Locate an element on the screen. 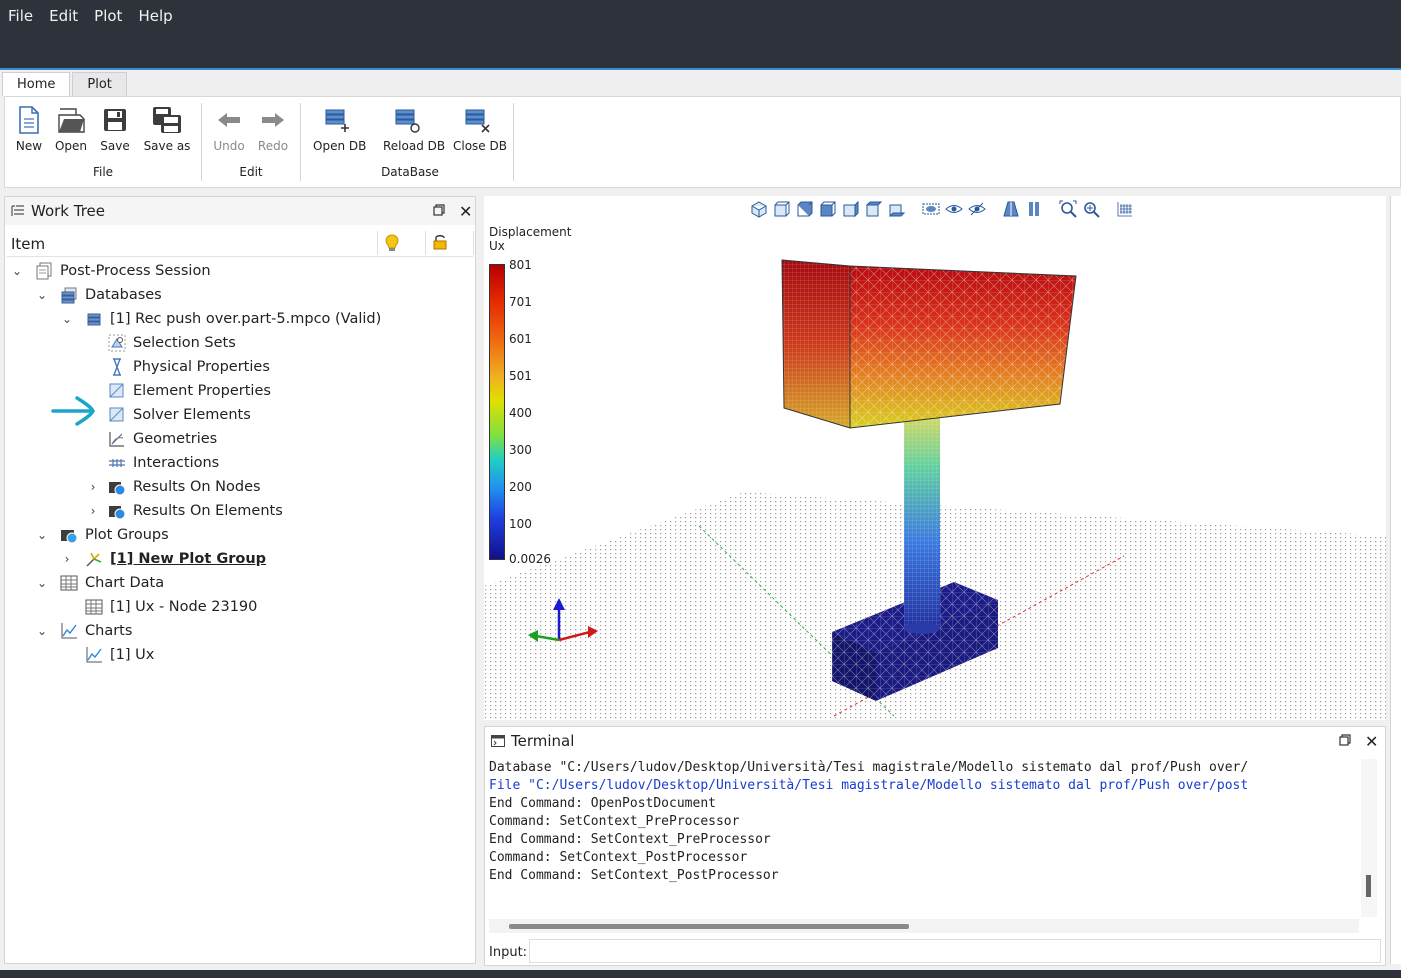 This screenshot has height=978, width=1401. terminal-line: End Command: OpenPostDocument is located at coordinates (602, 803).